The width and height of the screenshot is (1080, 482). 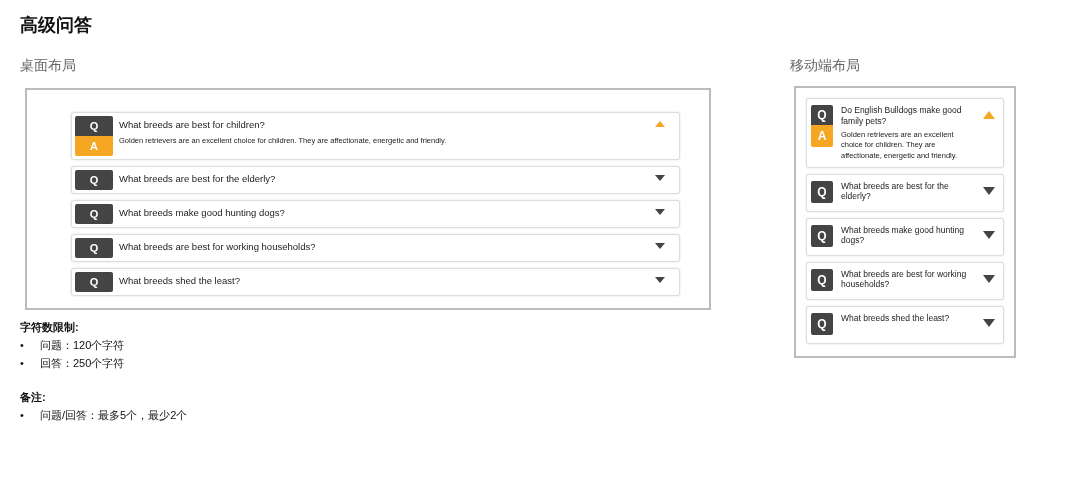 What do you see at coordinates (192, 125) in the screenshot?
I see `question-text: What breeds are best for children?` at bounding box center [192, 125].